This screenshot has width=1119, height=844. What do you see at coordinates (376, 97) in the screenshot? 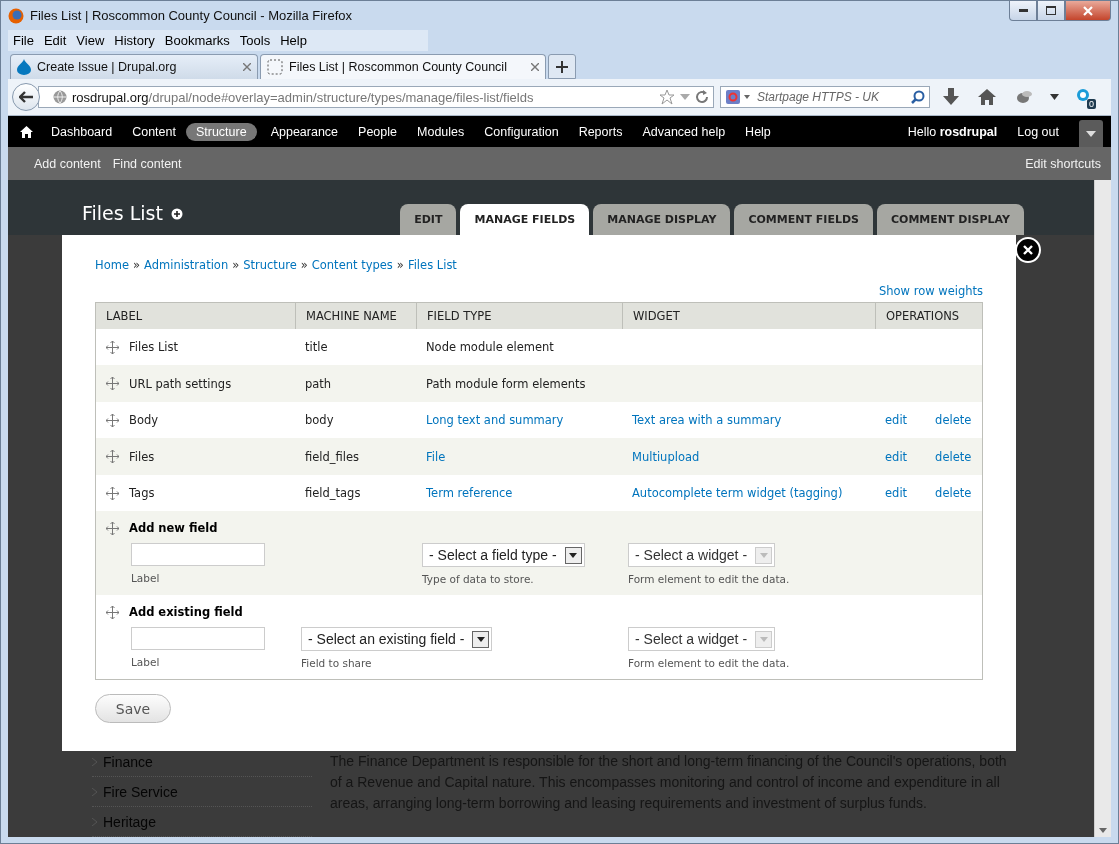
I see `address-field: rosdrupal.org/drupal/node#overlay=admin/structure/types/manage/files-list/fields` at bounding box center [376, 97].